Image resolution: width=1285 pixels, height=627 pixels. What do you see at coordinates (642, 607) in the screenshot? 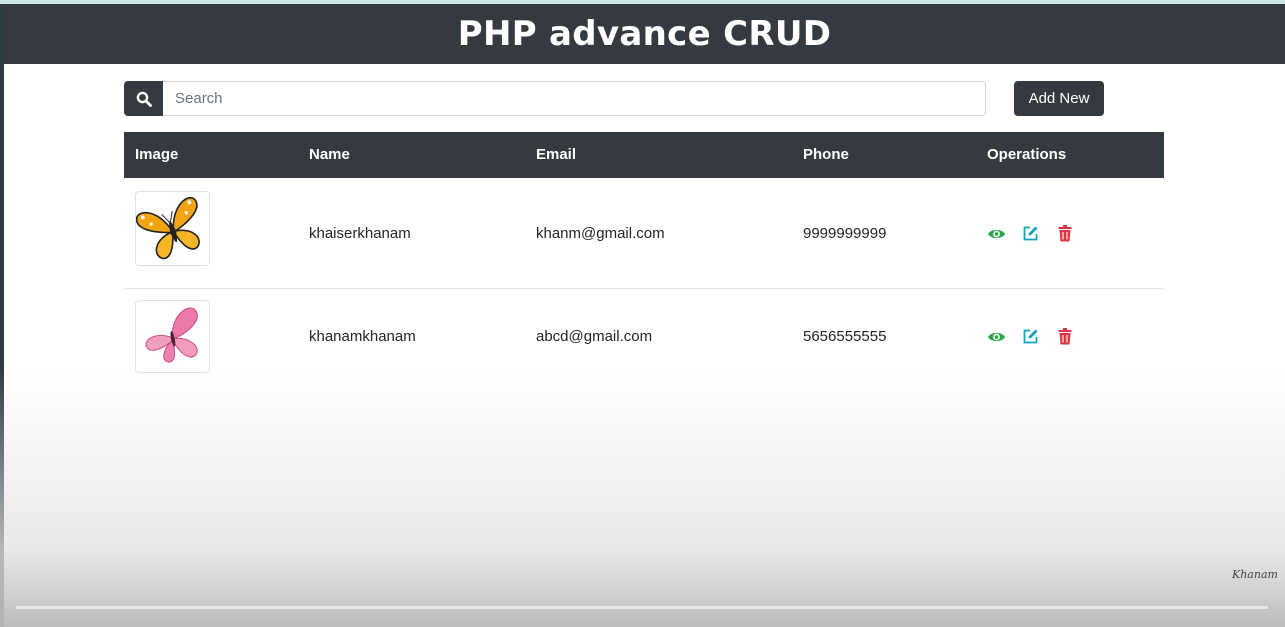
I see `video-progress-bar` at bounding box center [642, 607].